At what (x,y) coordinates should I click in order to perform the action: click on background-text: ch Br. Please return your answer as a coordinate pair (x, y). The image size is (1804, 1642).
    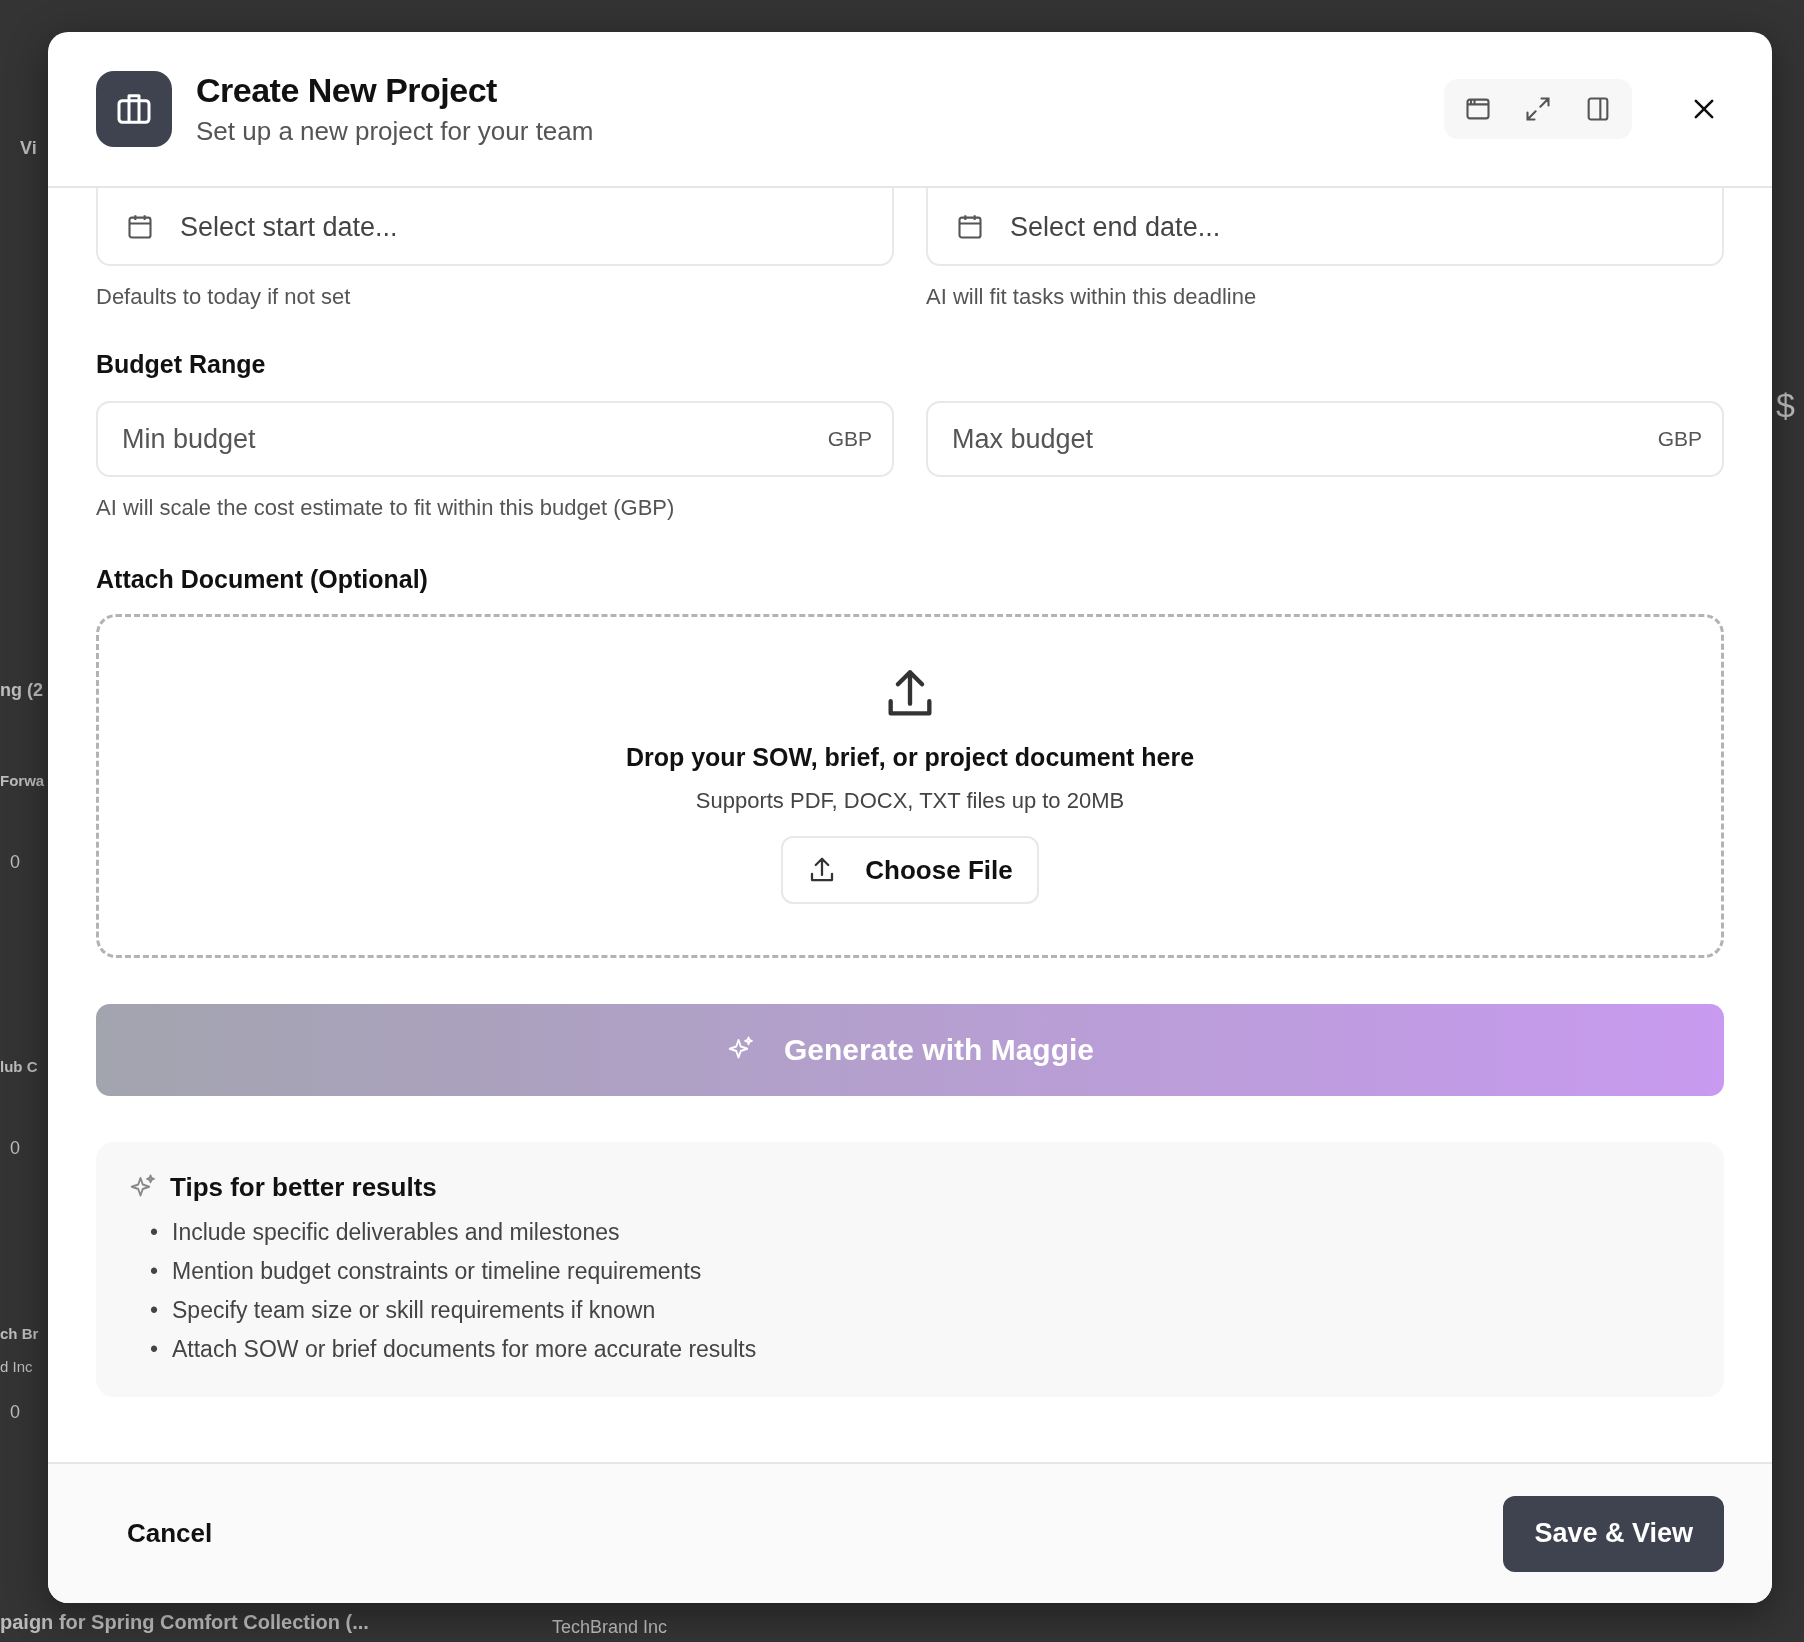
    Looking at the image, I should click on (19, 1334).